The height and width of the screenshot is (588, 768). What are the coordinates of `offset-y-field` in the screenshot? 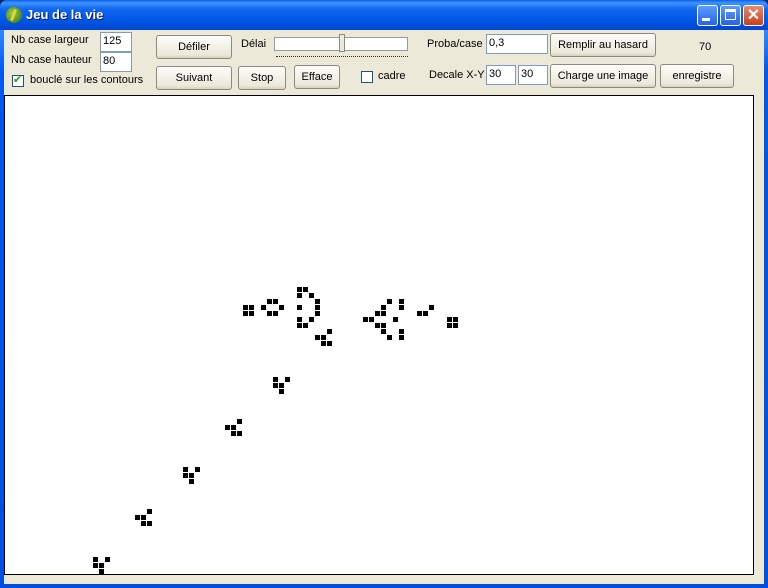 It's located at (533, 75).